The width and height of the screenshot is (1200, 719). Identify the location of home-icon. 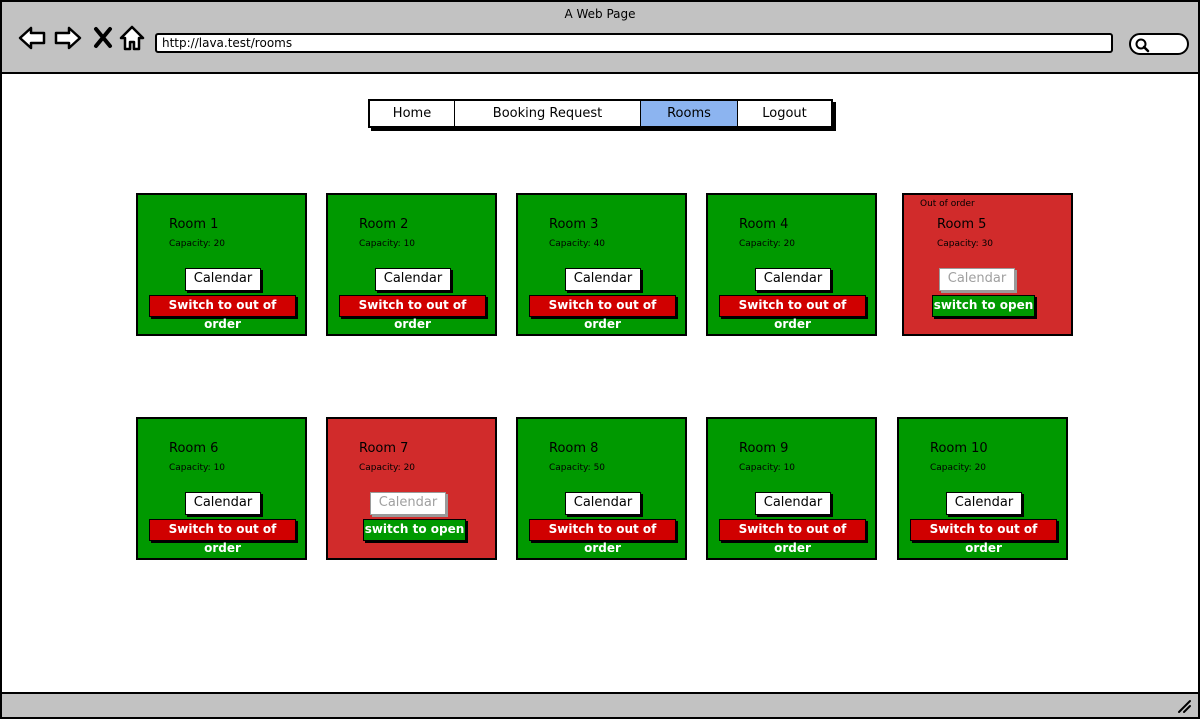
(132, 38).